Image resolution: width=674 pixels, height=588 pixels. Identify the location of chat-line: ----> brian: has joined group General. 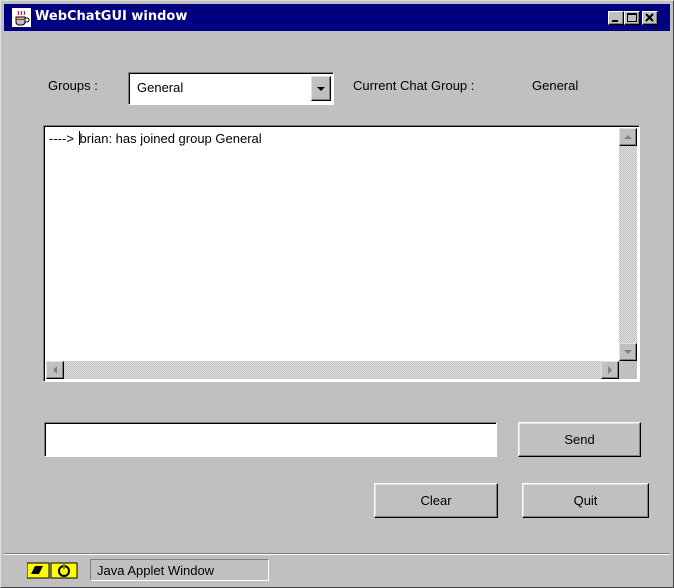
(155, 138).